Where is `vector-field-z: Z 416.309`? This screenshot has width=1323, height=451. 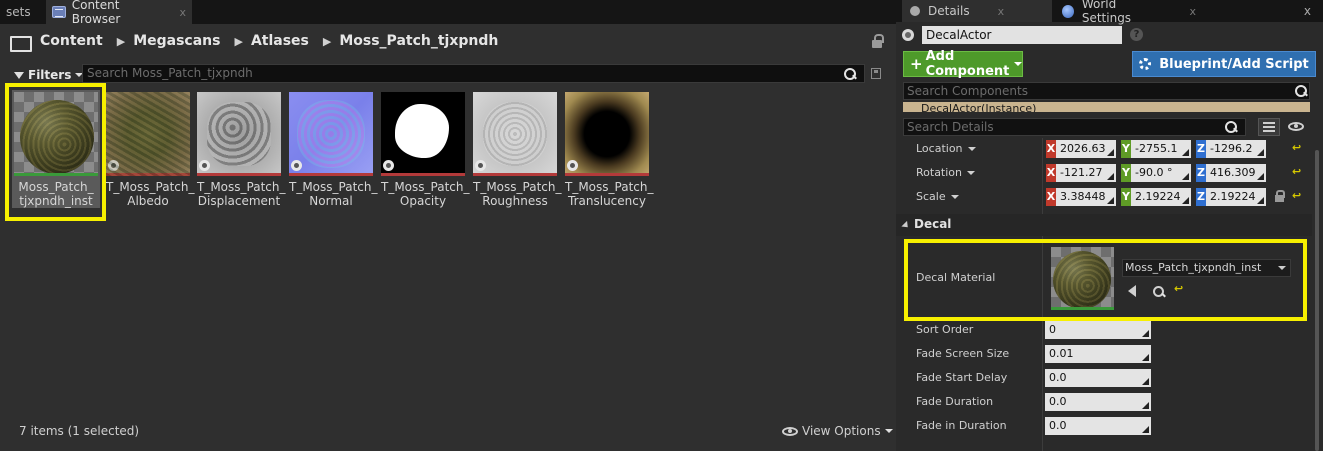 vector-field-z: Z 416.309 is located at coordinates (1231, 173).